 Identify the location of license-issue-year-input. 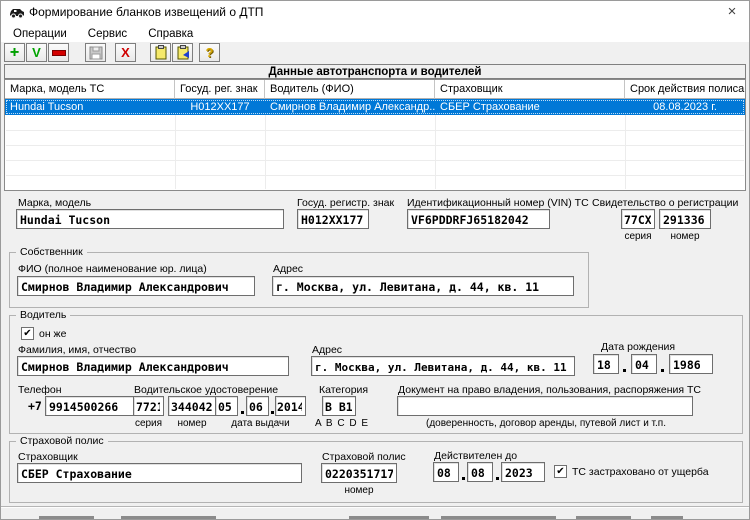
(290, 406).